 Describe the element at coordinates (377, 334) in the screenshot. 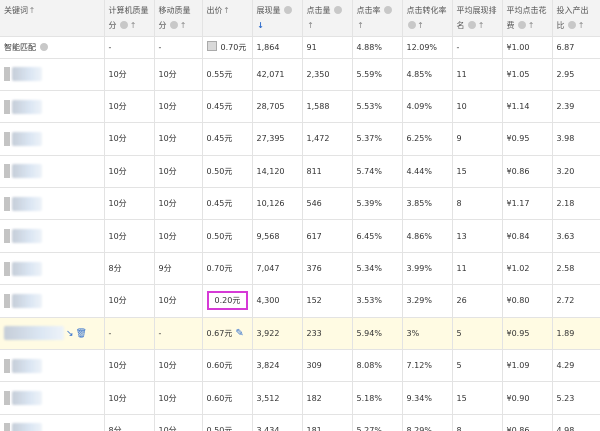

I see `ctr-cell: 5.94%` at that location.